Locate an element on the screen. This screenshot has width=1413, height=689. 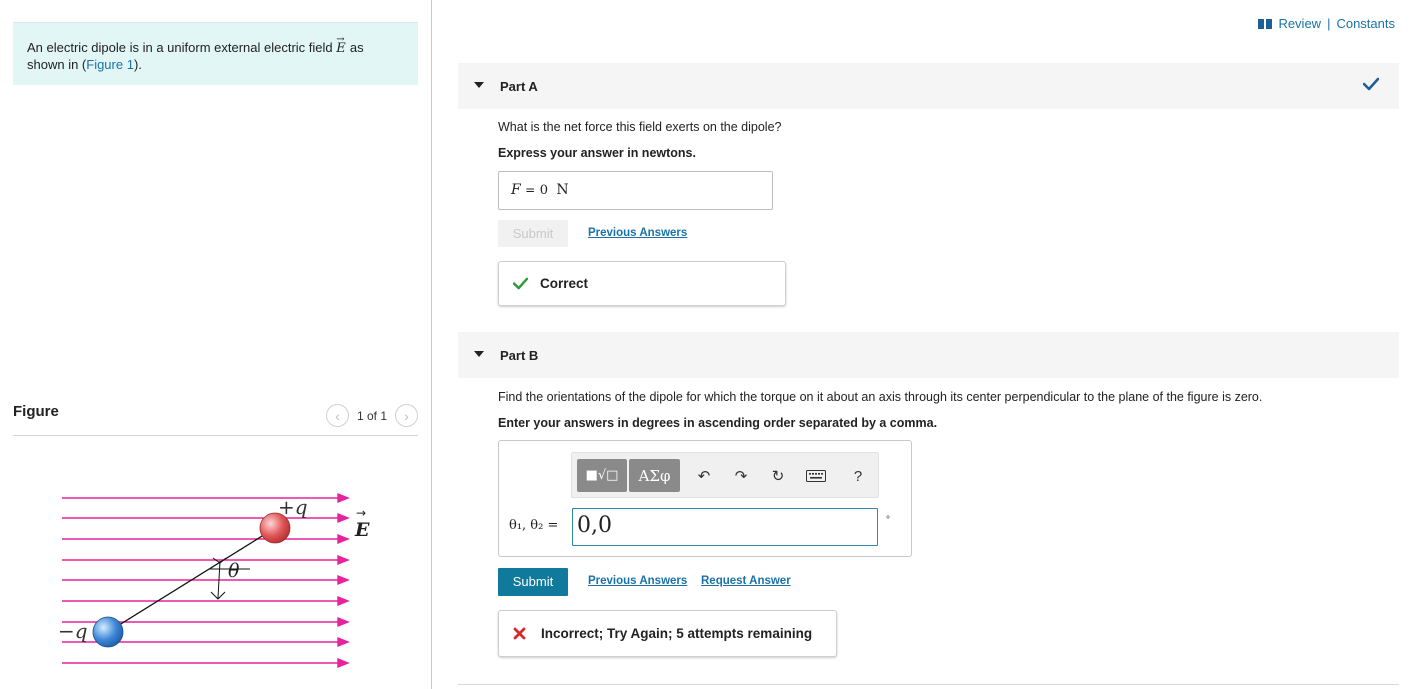
part-b-previous-answers-link: Previous Answers is located at coordinates (637, 581).